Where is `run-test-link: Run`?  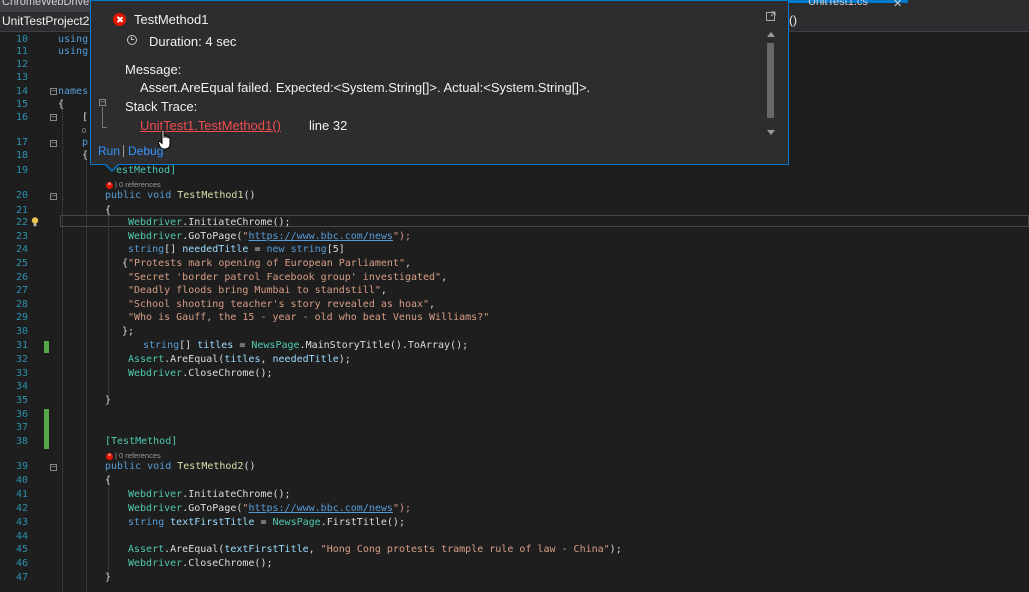 run-test-link: Run is located at coordinates (109, 151).